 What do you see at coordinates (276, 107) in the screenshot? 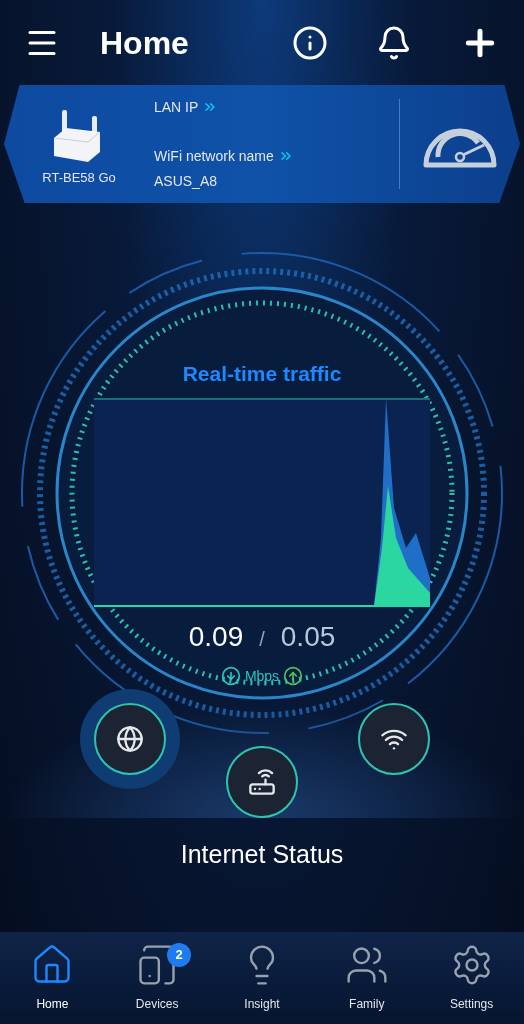
I see `lan-ip-link: LAN IP` at bounding box center [276, 107].